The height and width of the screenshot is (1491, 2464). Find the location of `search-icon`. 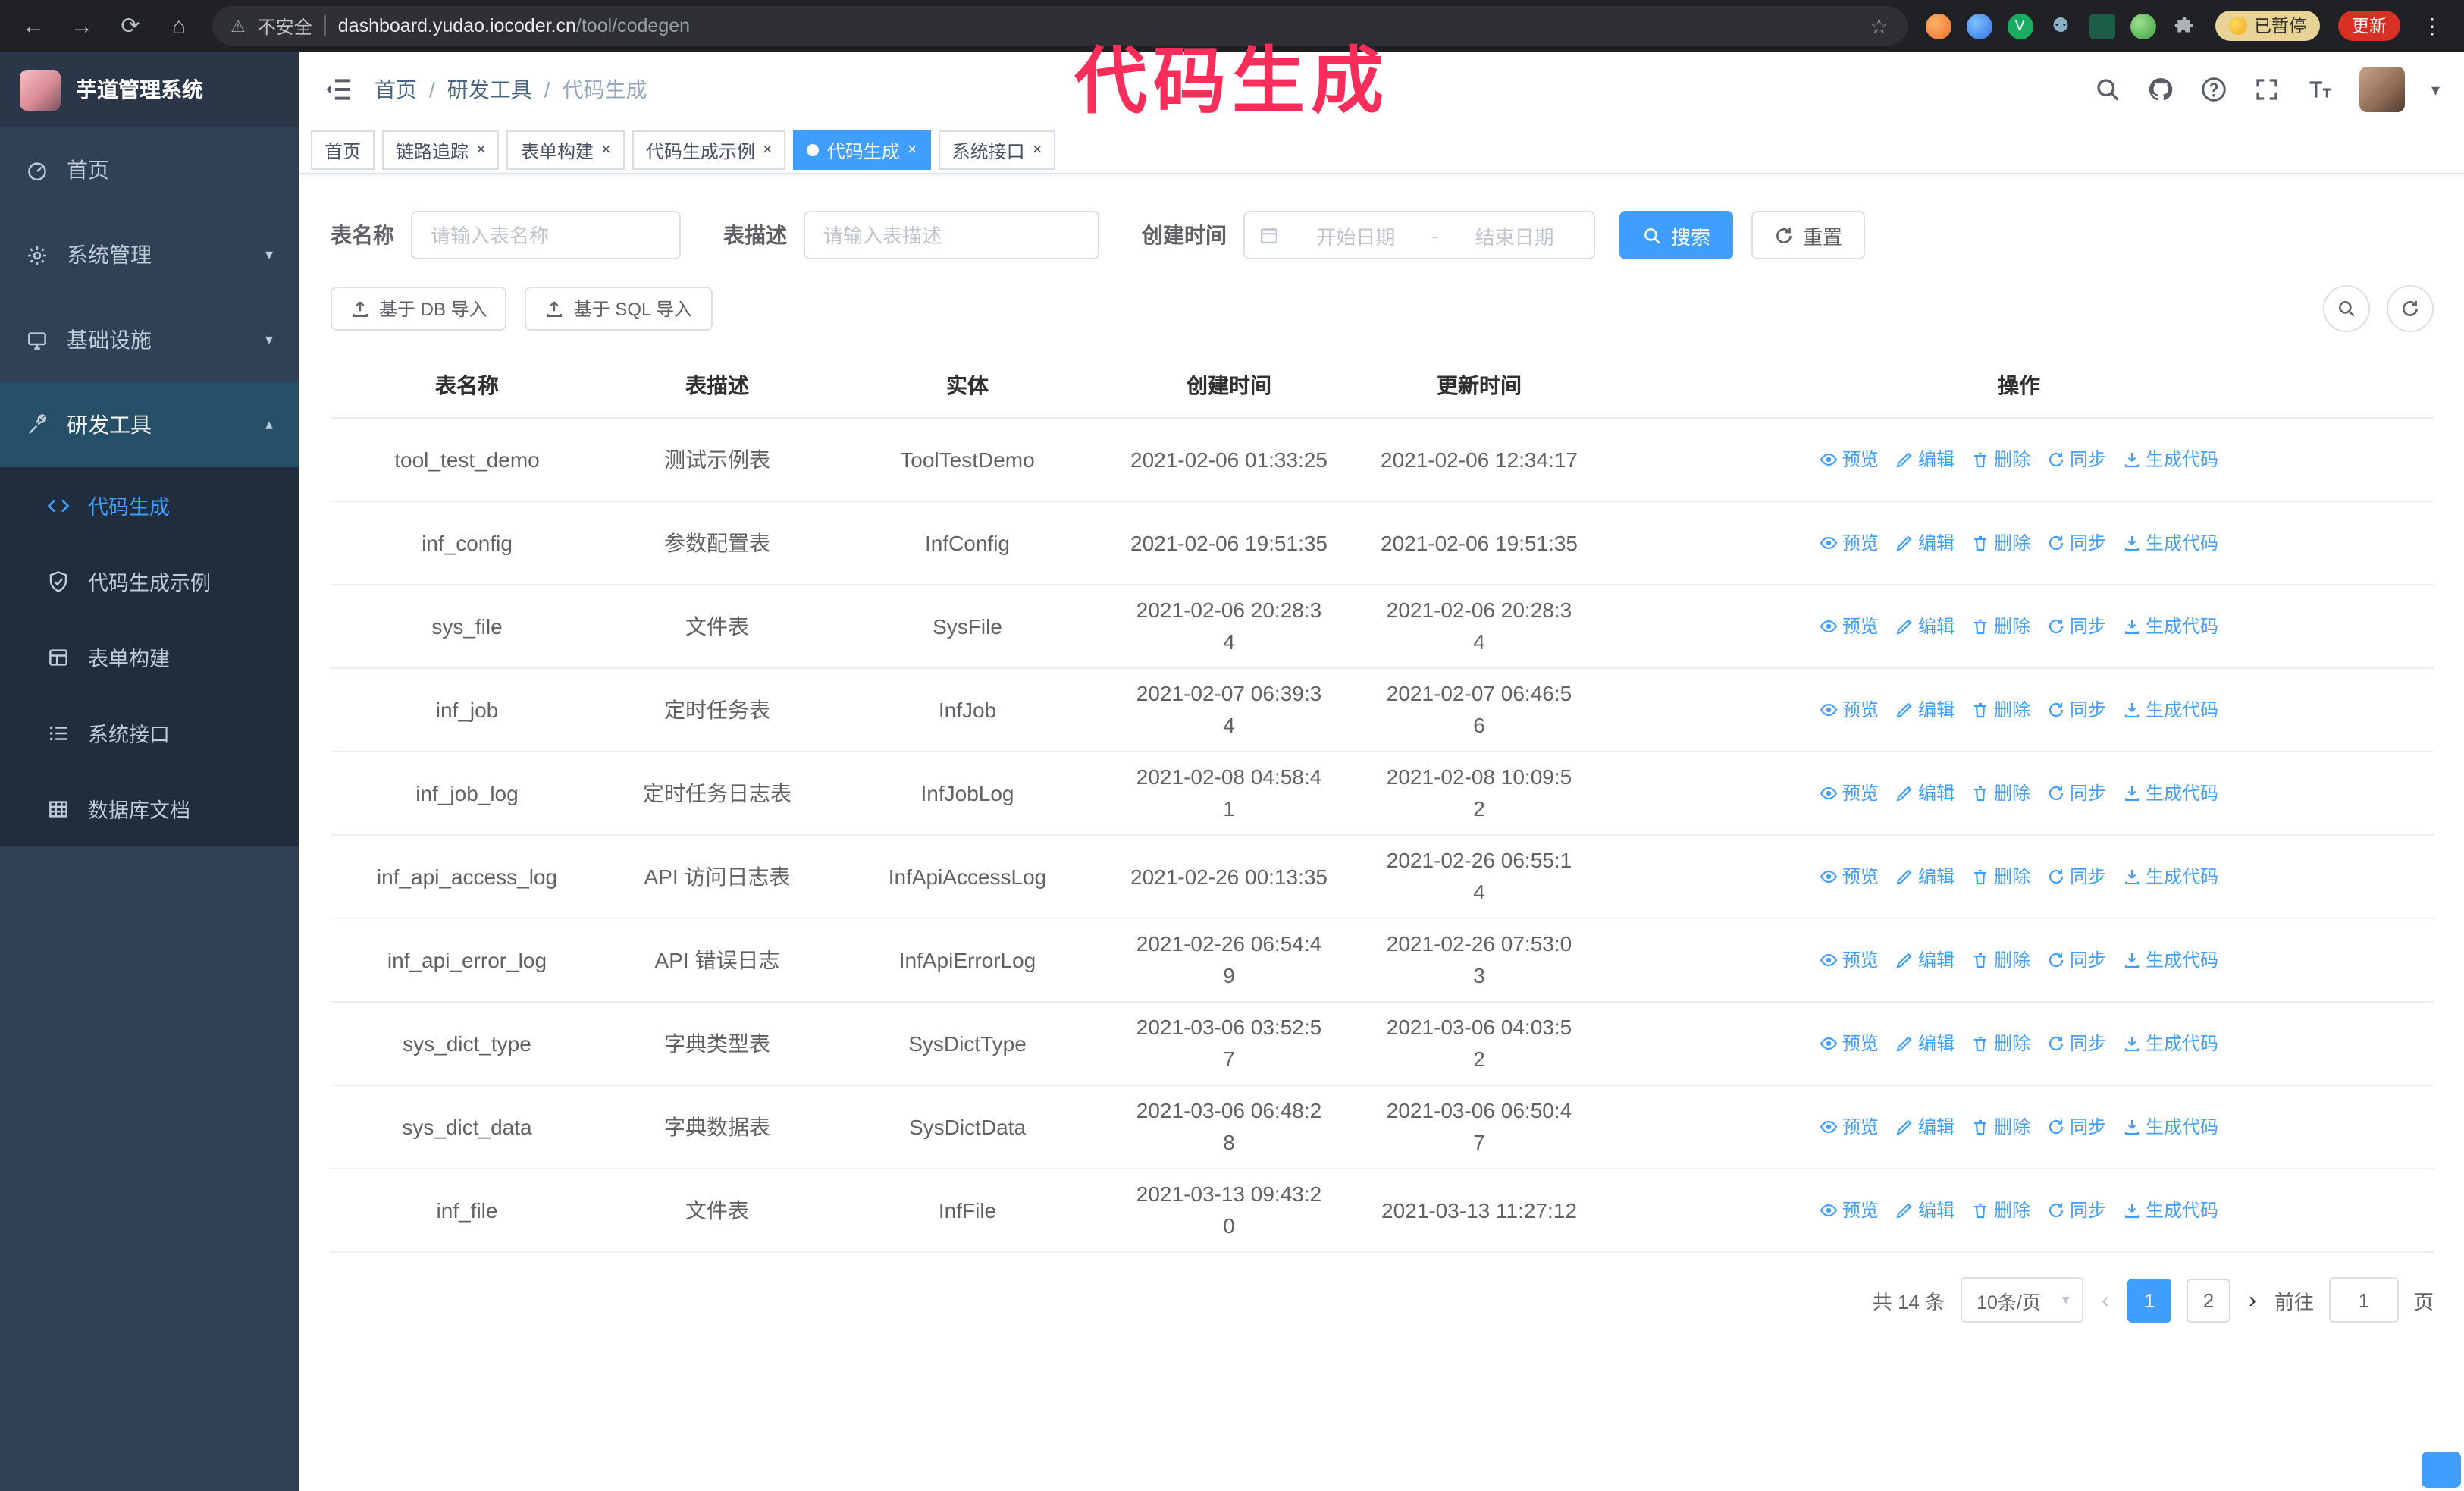

search-icon is located at coordinates (2109, 89).